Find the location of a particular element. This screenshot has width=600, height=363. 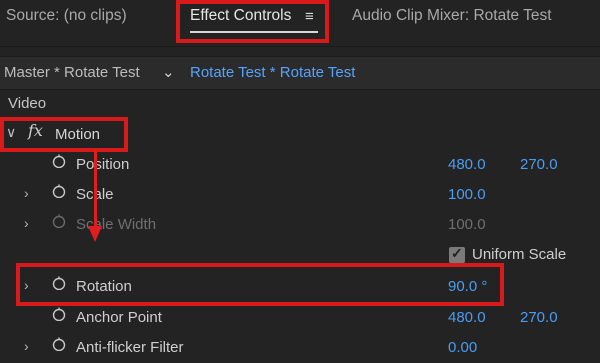

highlight-box-effect-controls is located at coordinates (252, 21).